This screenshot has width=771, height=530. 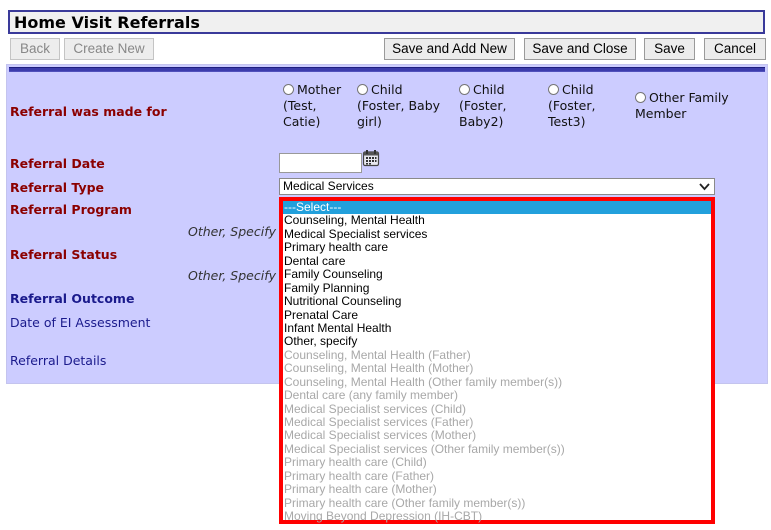 I want to click on page-title: Home Visit Referrals, so click(x=386, y=22).